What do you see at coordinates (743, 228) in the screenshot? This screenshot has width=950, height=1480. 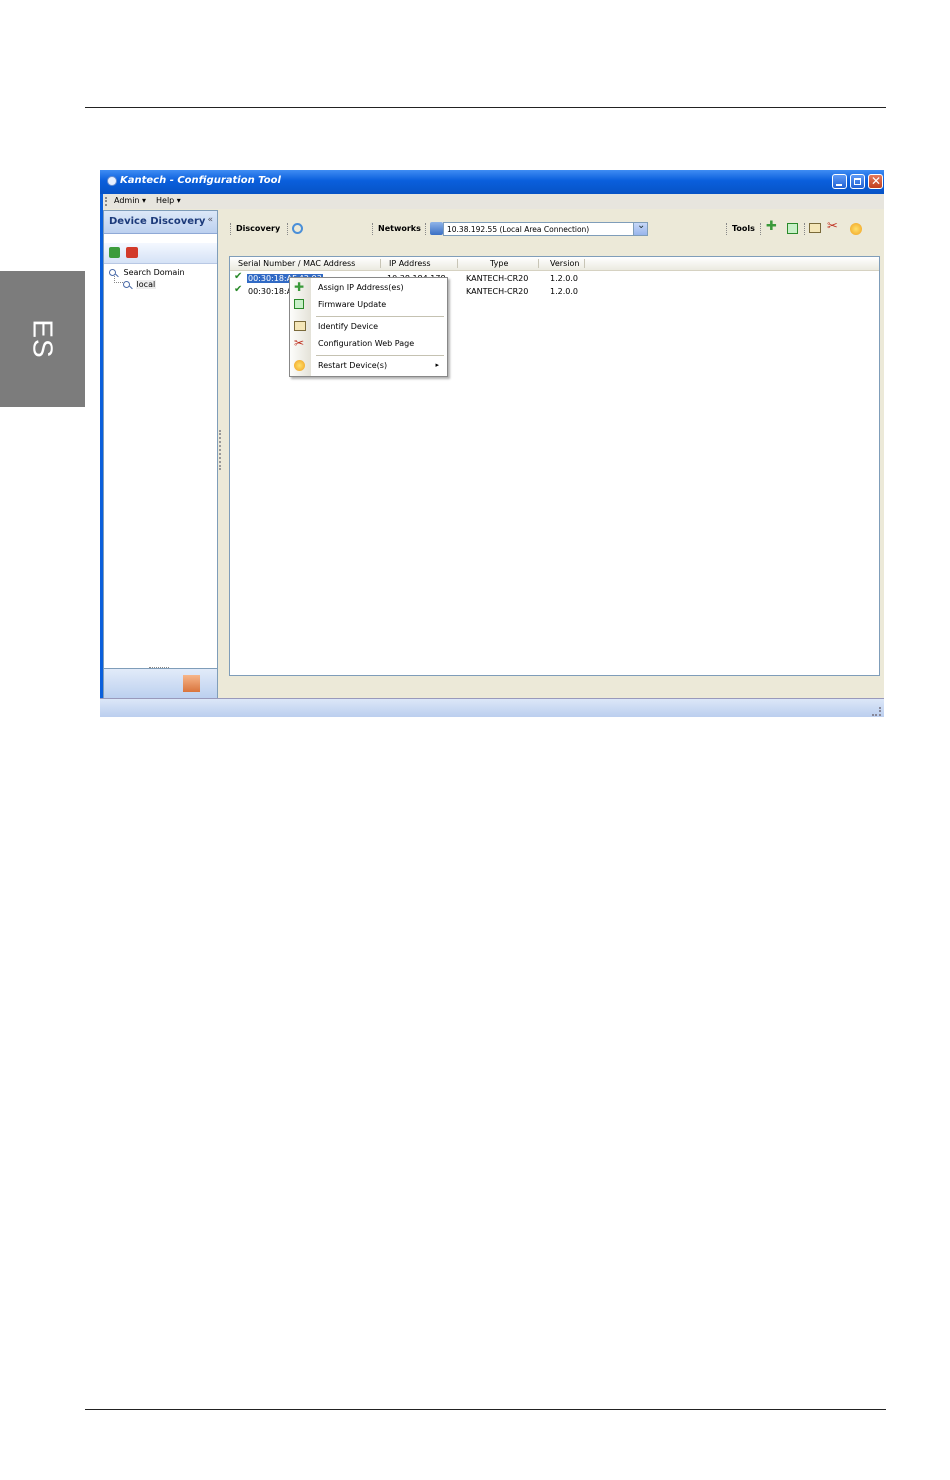 I see `tools-label: Tools` at bounding box center [743, 228].